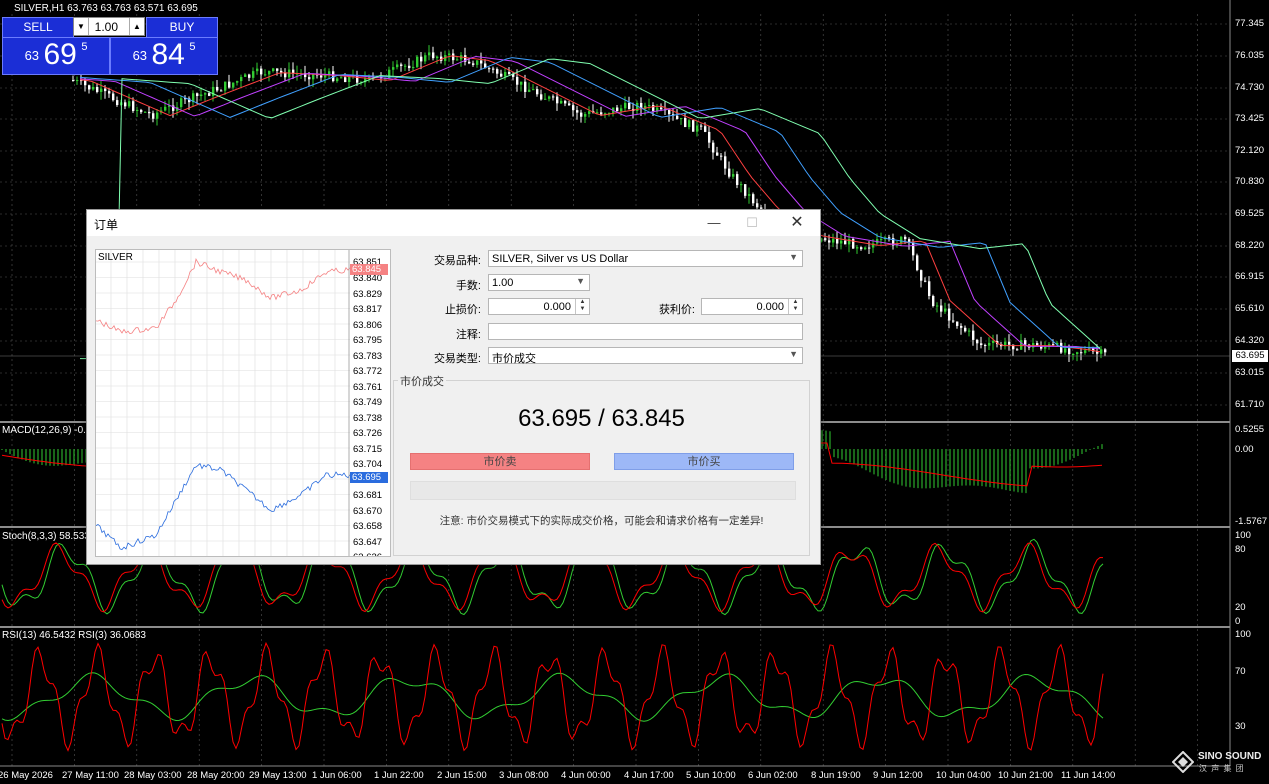 This screenshot has height=784, width=1269. I want to click on comment-label: 注释:, so click(468, 335).